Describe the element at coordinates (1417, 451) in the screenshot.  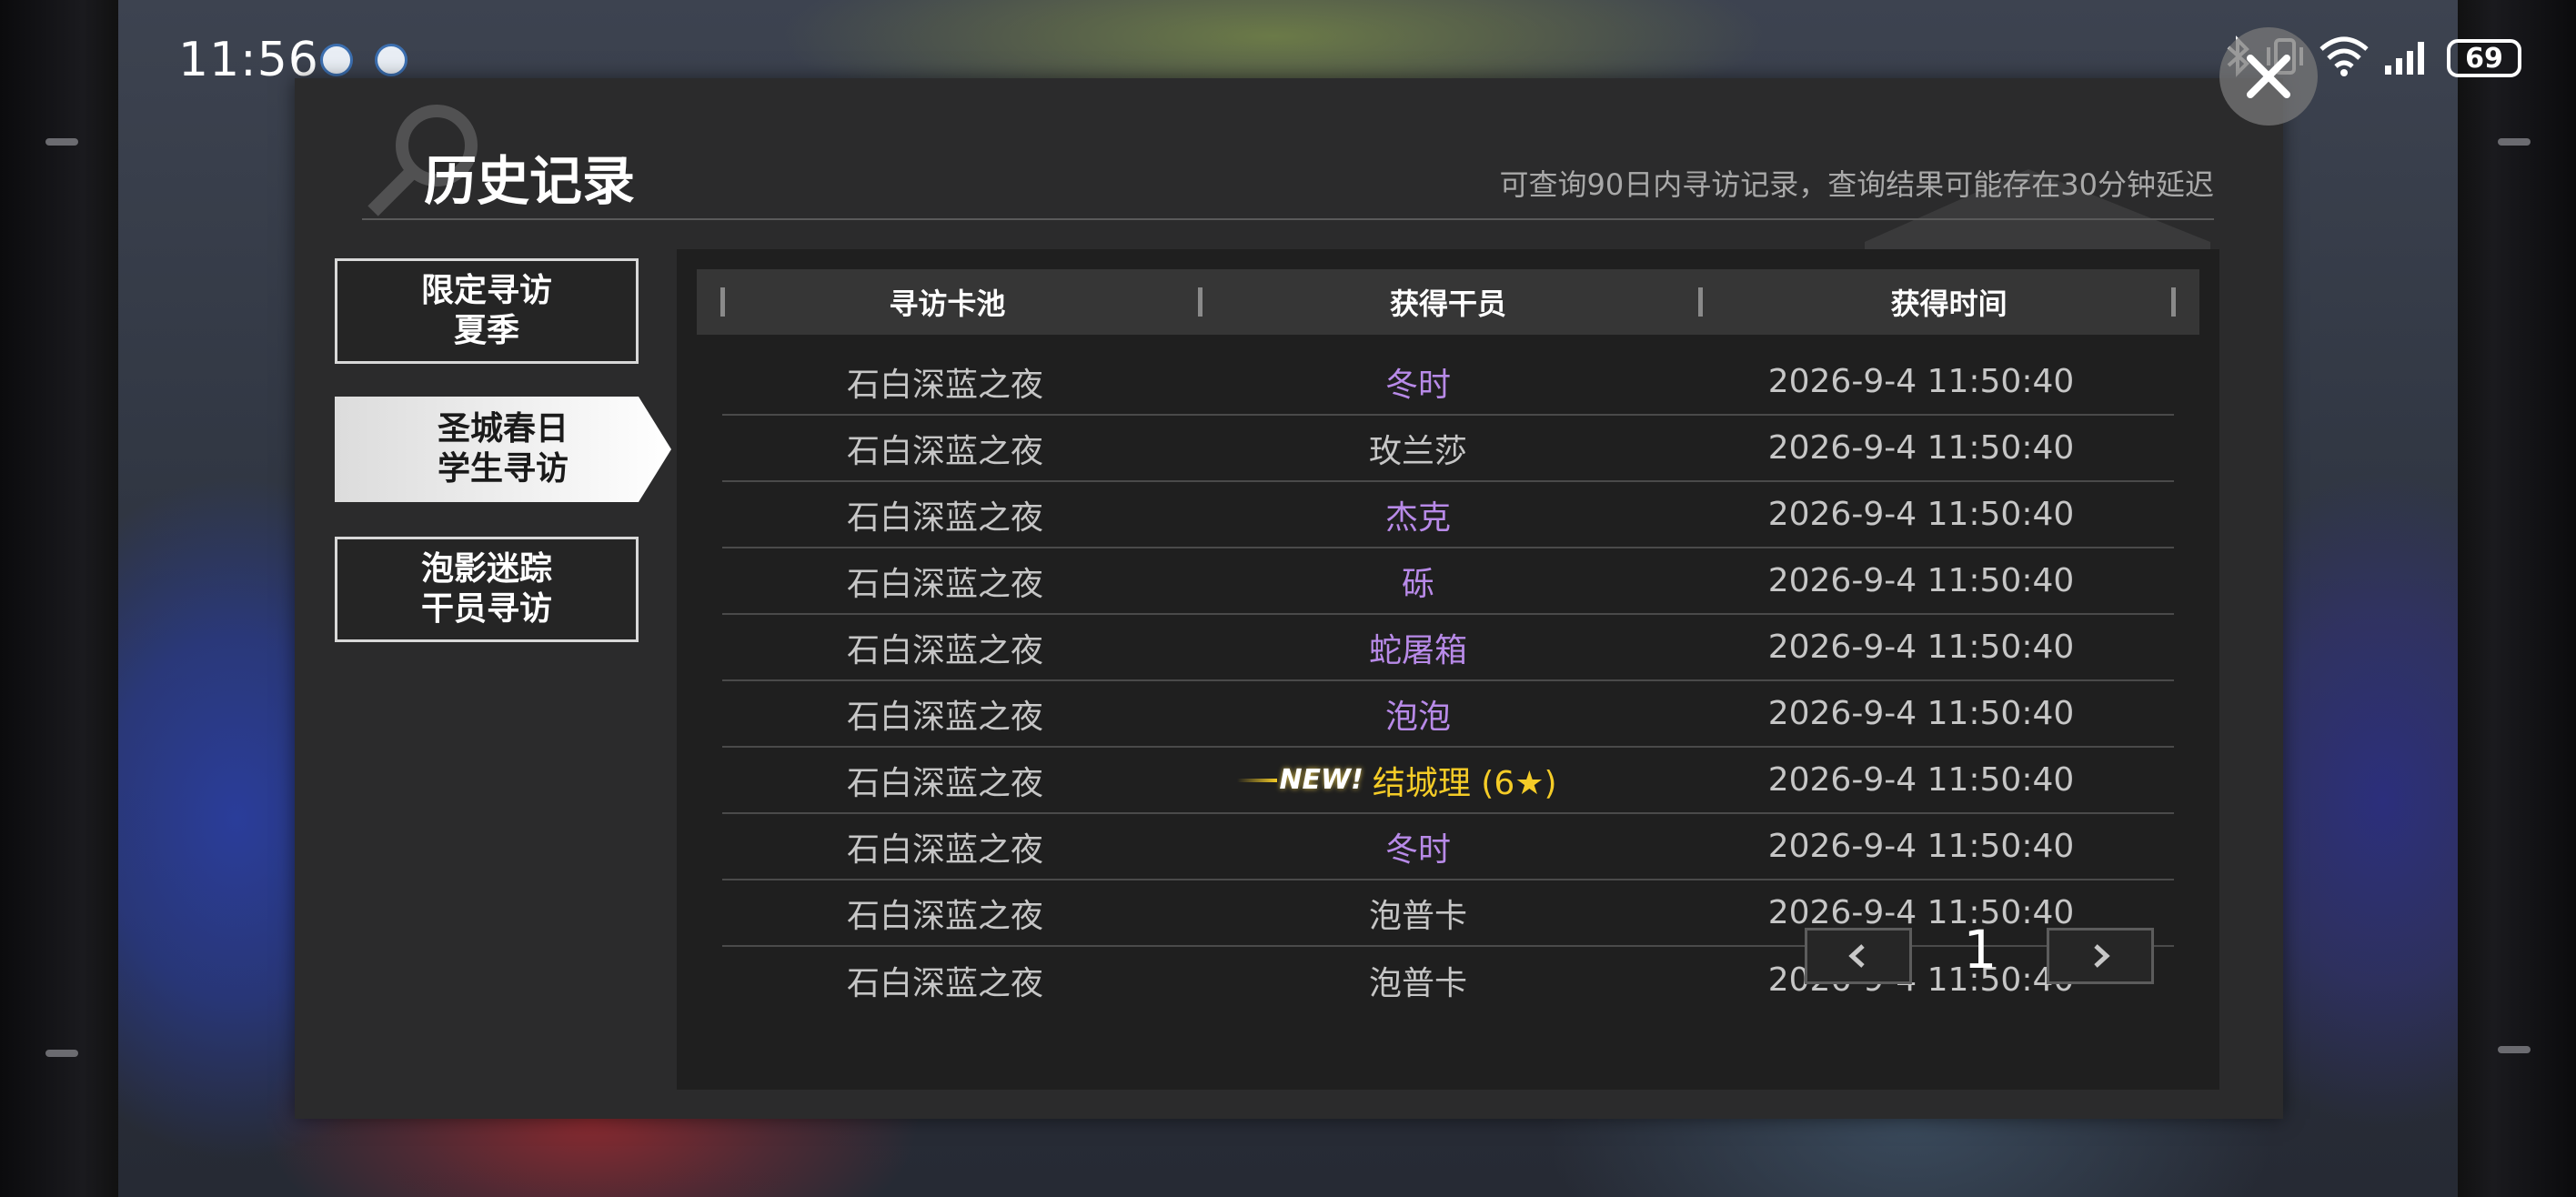
I see `operator-name: 玫兰莎` at that location.